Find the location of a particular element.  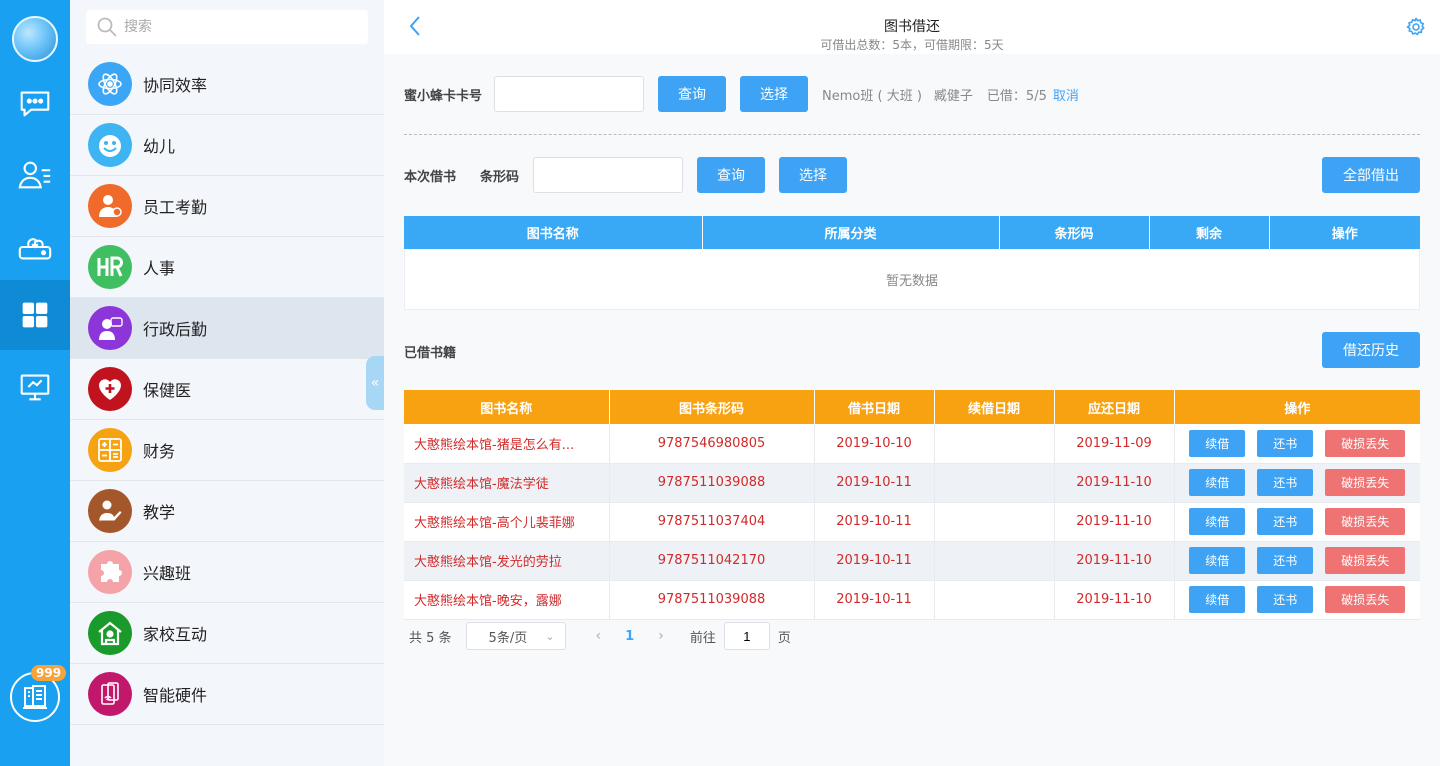

prev-page-icon: ‹ is located at coordinates (599, 636).